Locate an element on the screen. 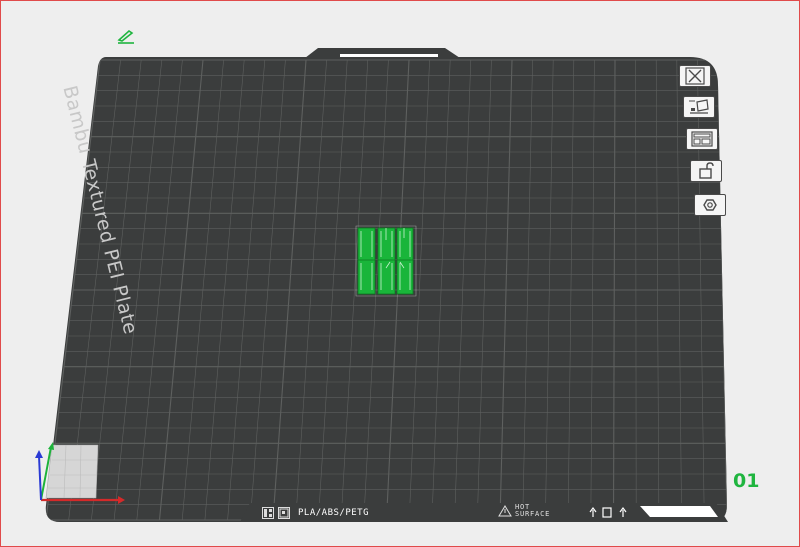 Image resolution: width=800 pixels, height=547 pixels. plate-number: 01 is located at coordinates (746, 481).